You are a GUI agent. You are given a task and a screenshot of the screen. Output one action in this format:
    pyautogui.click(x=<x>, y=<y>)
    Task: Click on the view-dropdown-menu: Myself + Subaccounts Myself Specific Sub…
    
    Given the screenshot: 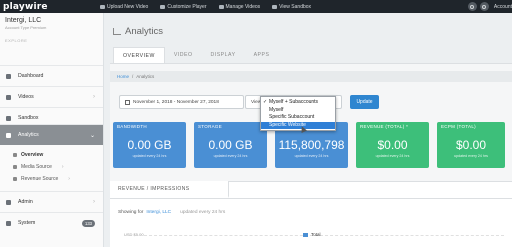 What is the action you would take?
    pyautogui.click(x=298, y=113)
    